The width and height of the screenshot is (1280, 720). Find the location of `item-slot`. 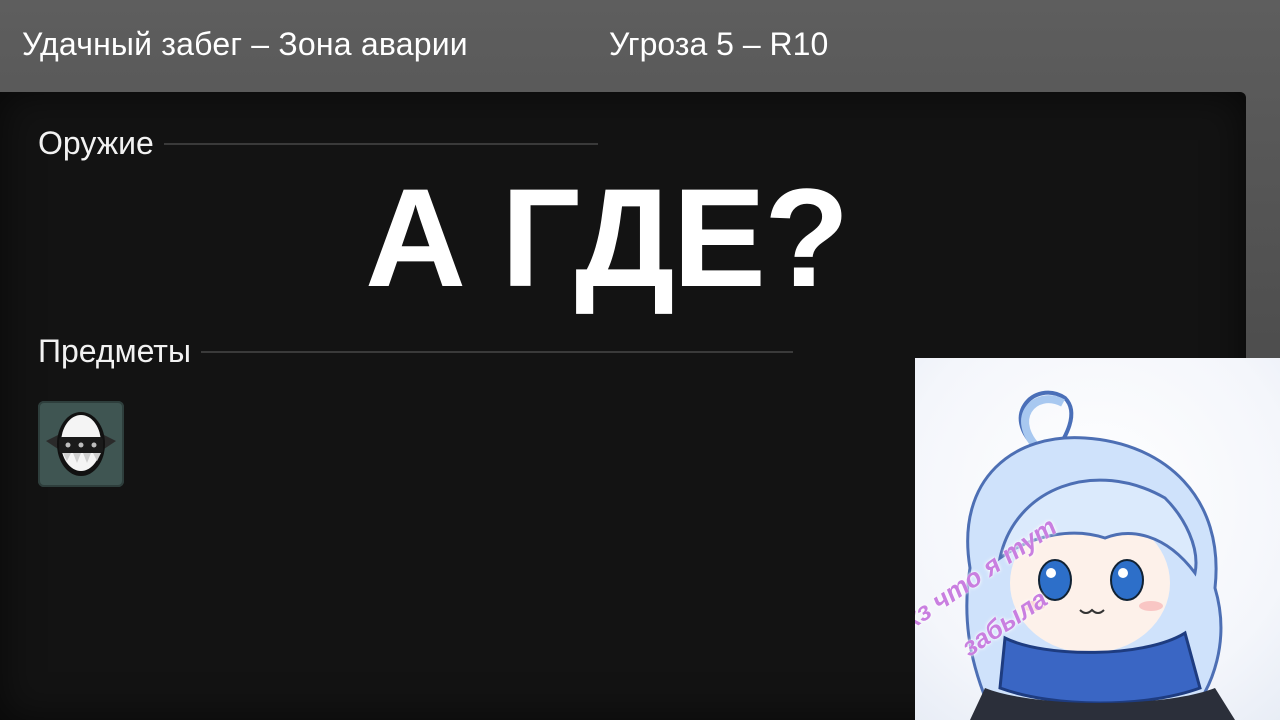

item-slot is located at coordinates (81, 444).